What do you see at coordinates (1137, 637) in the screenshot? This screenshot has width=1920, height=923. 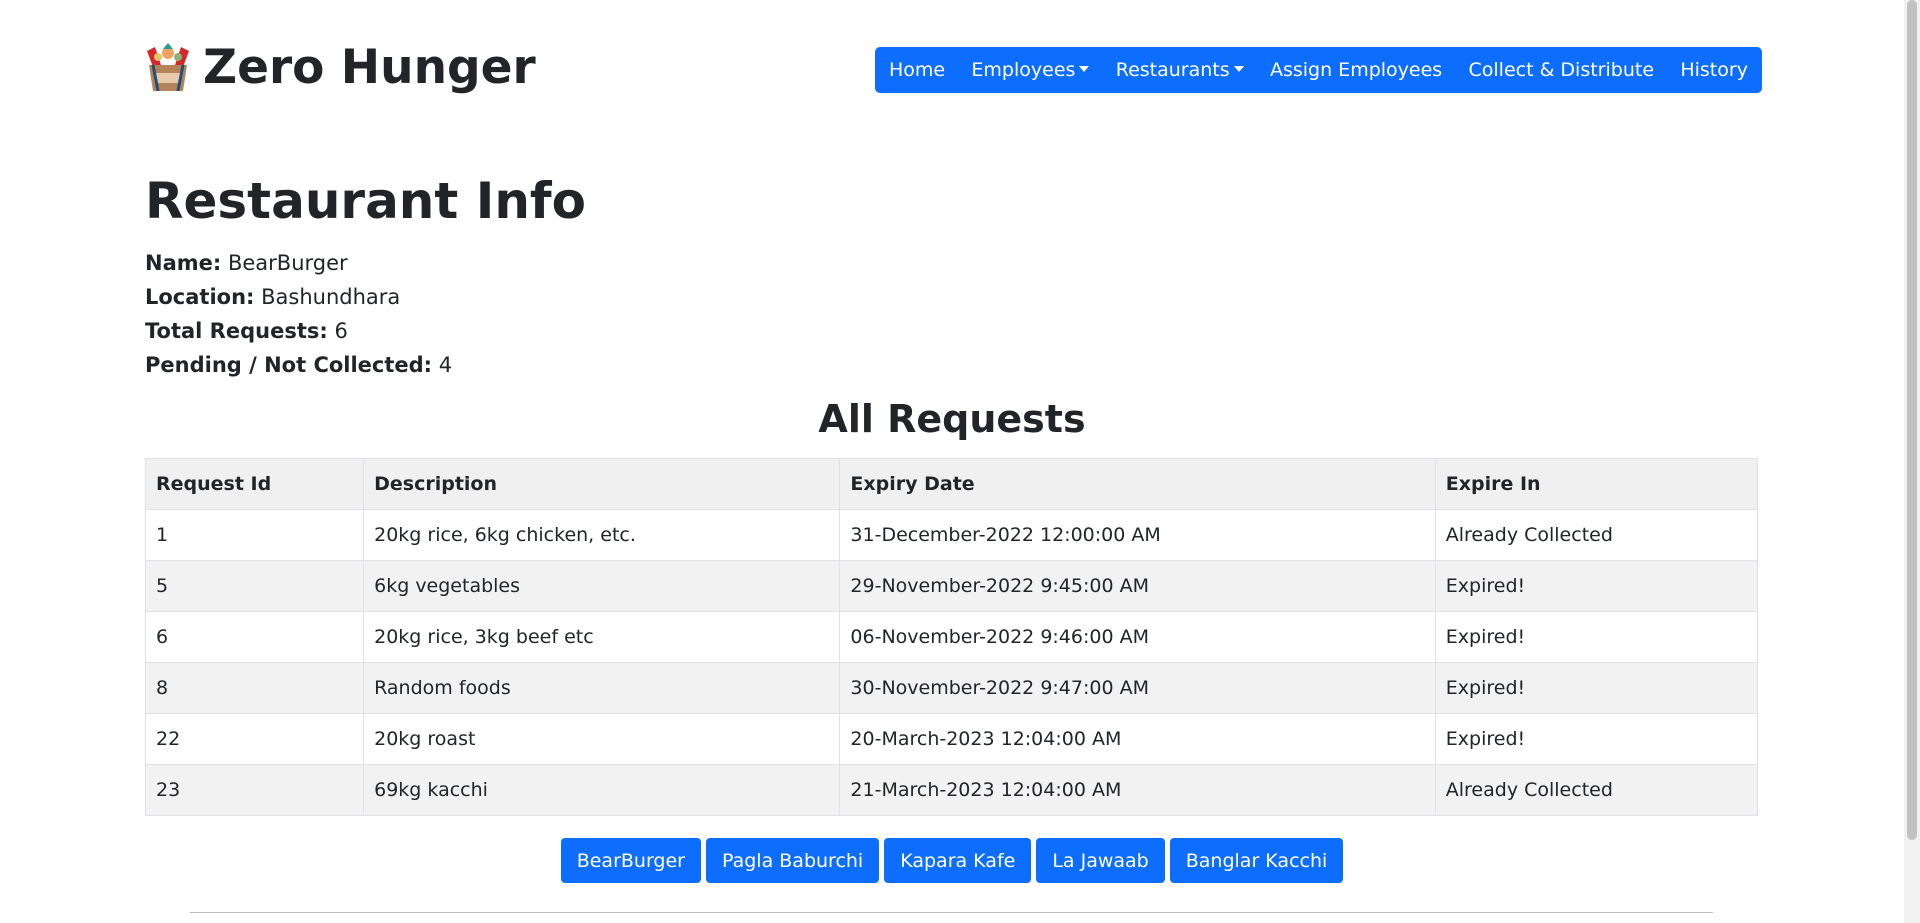 I see `expiry-date-cell: 06-November-2022 9:46:00 AM` at bounding box center [1137, 637].